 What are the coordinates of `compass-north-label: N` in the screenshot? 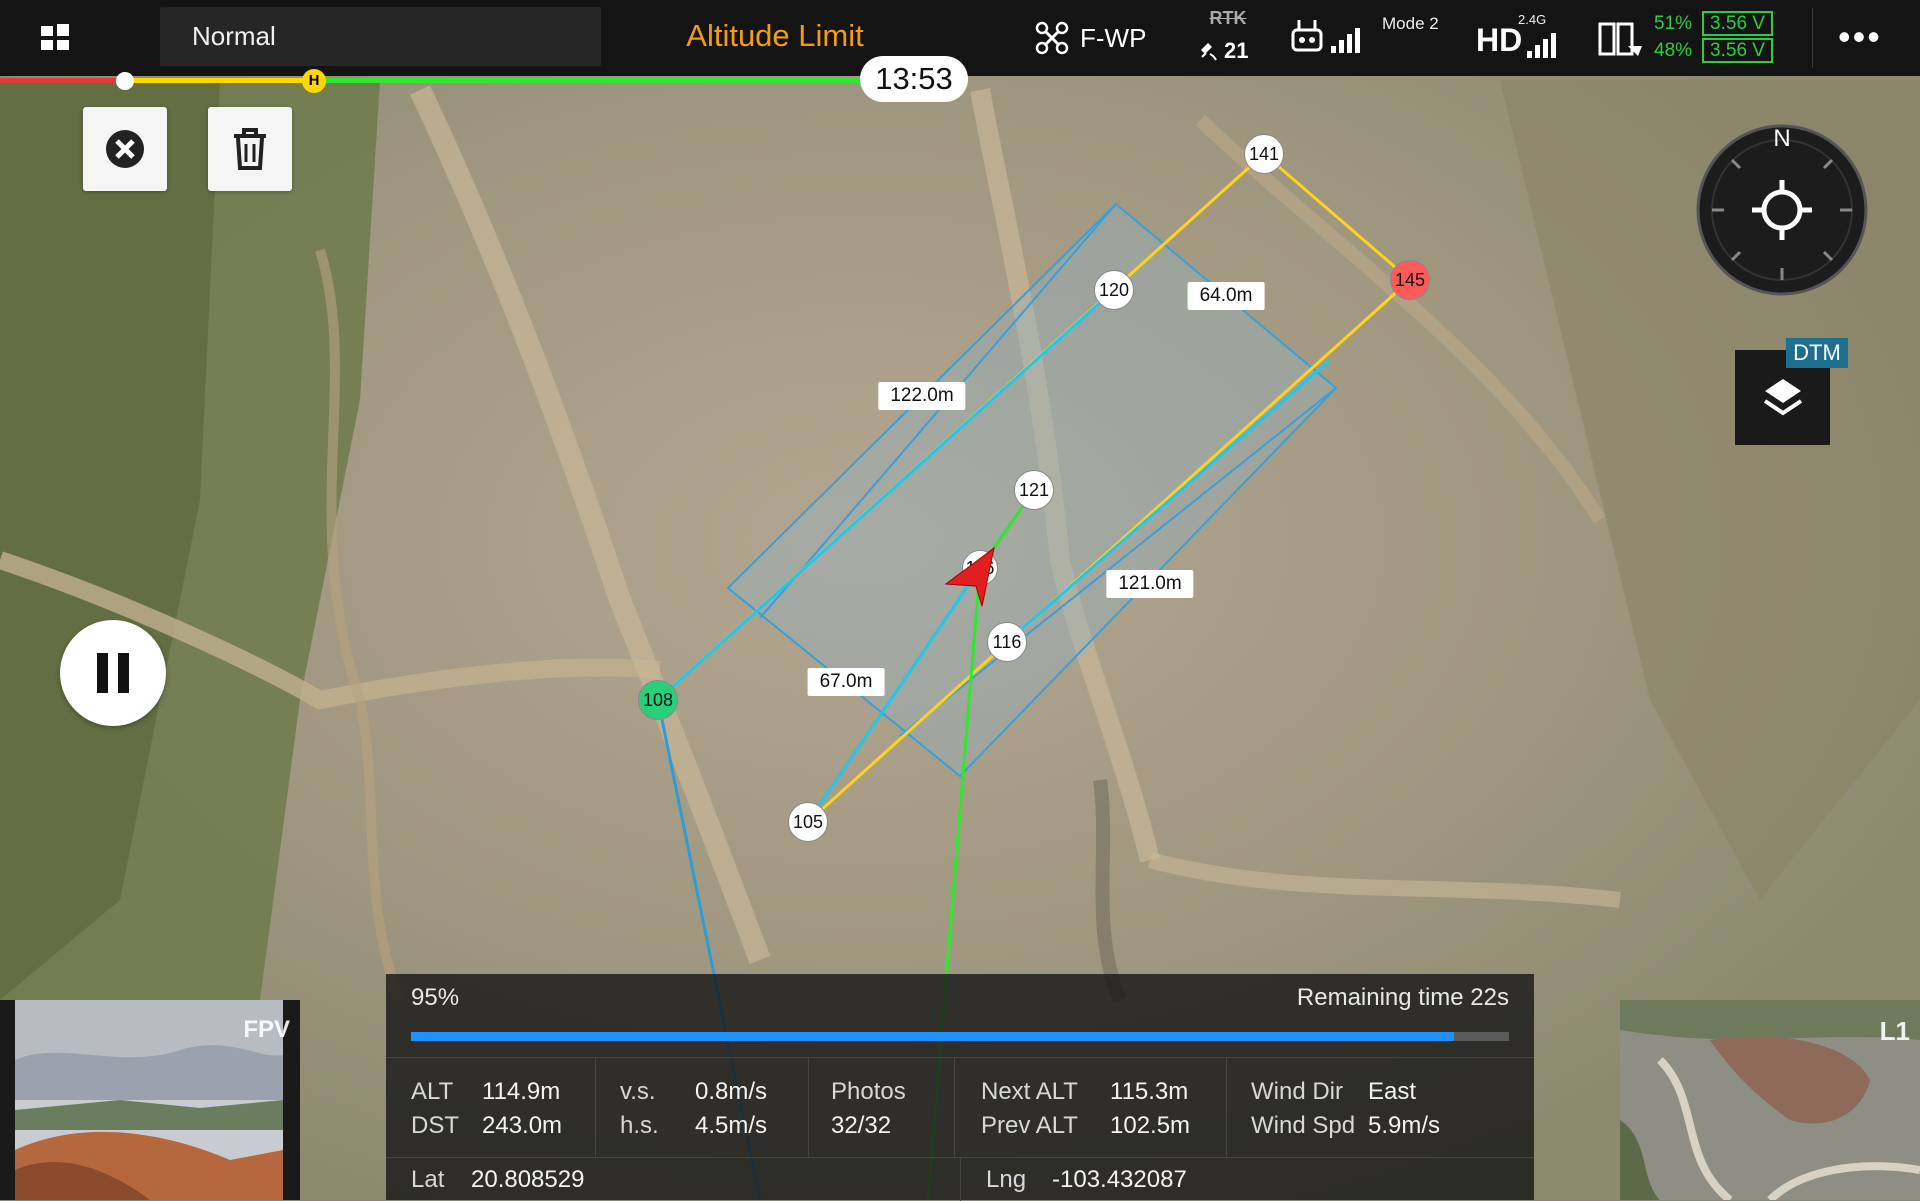 It's located at (1781, 138).